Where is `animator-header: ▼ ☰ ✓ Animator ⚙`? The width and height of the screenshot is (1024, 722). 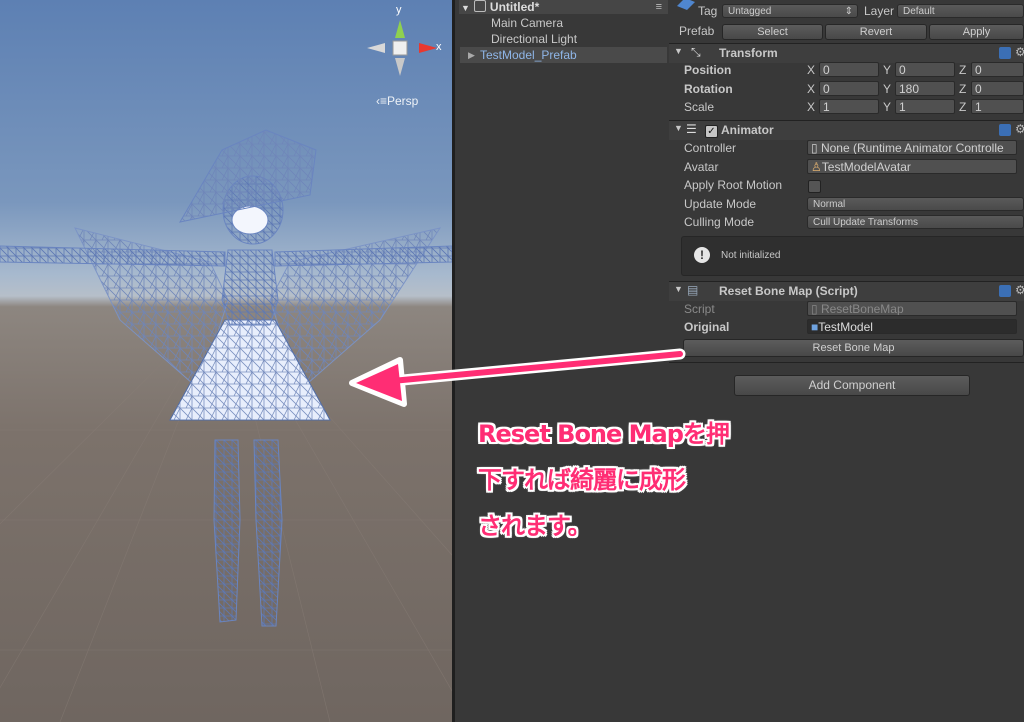 animator-header: ▼ ☰ ✓ Animator ⚙ is located at coordinates (846, 130).